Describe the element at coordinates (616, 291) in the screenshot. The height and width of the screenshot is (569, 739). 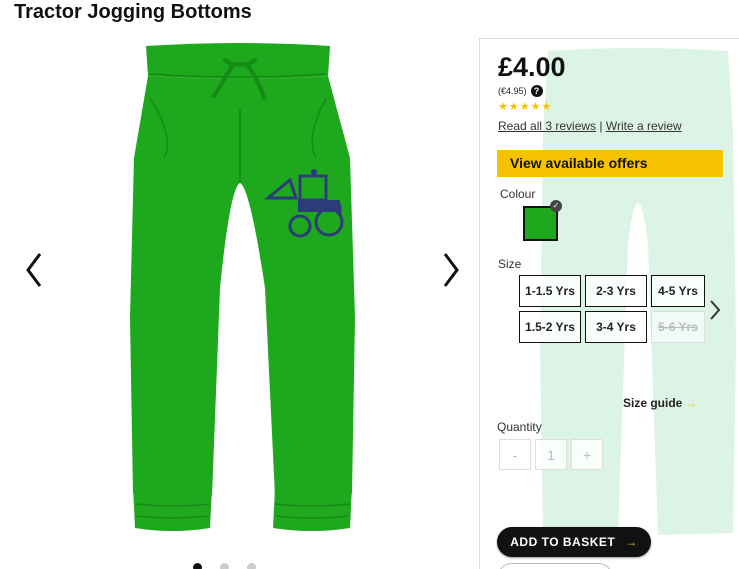
I see `size-option: 2-3 Yrs` at that location.